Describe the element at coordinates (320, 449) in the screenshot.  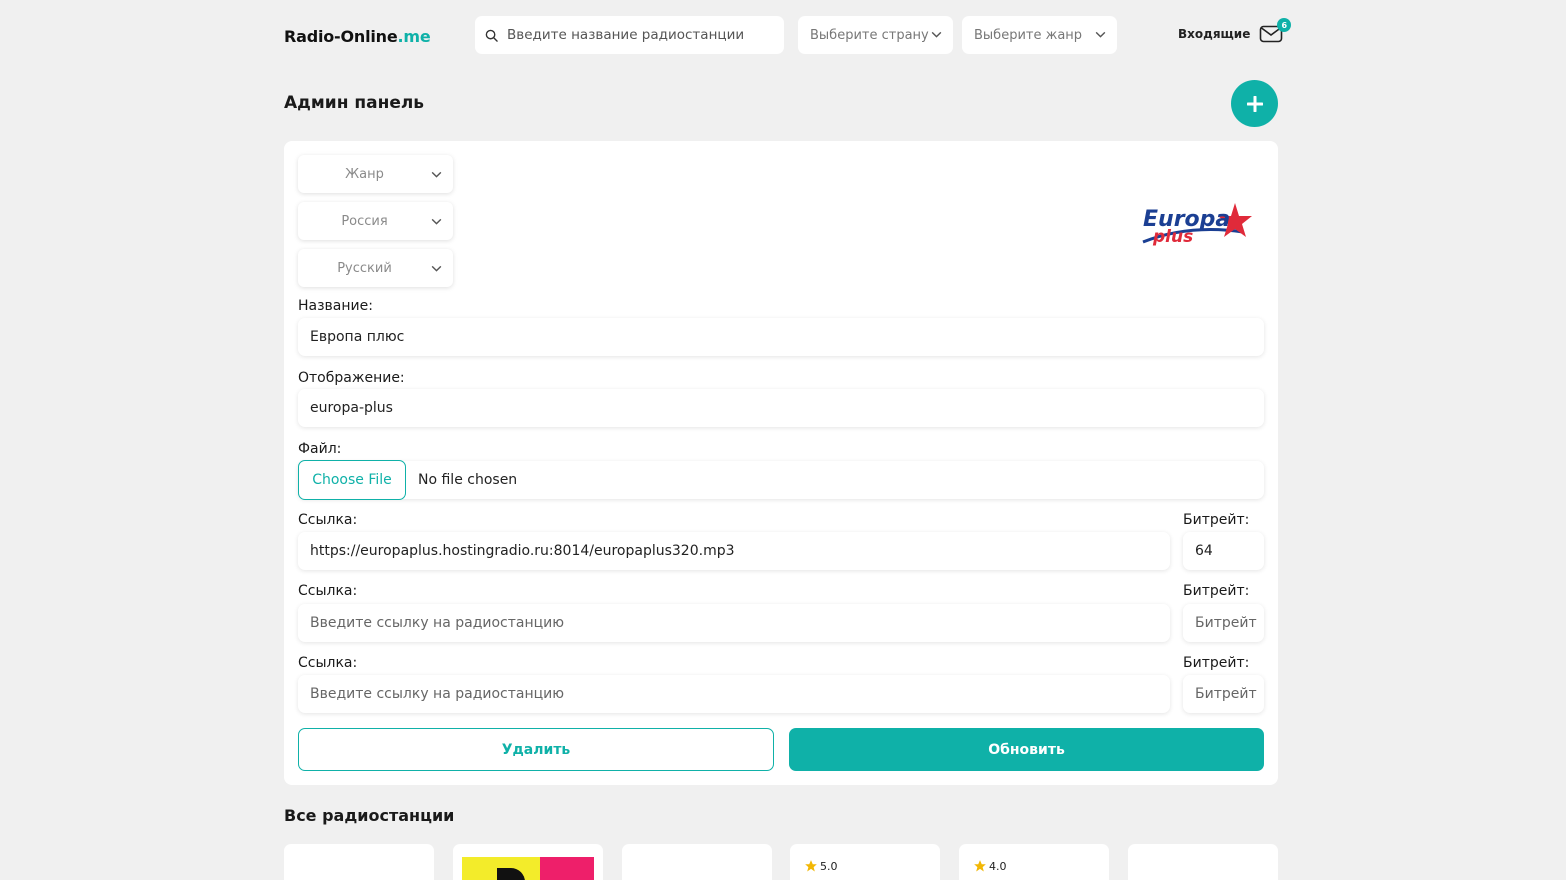
I see `file-label: Файл:` at that location.